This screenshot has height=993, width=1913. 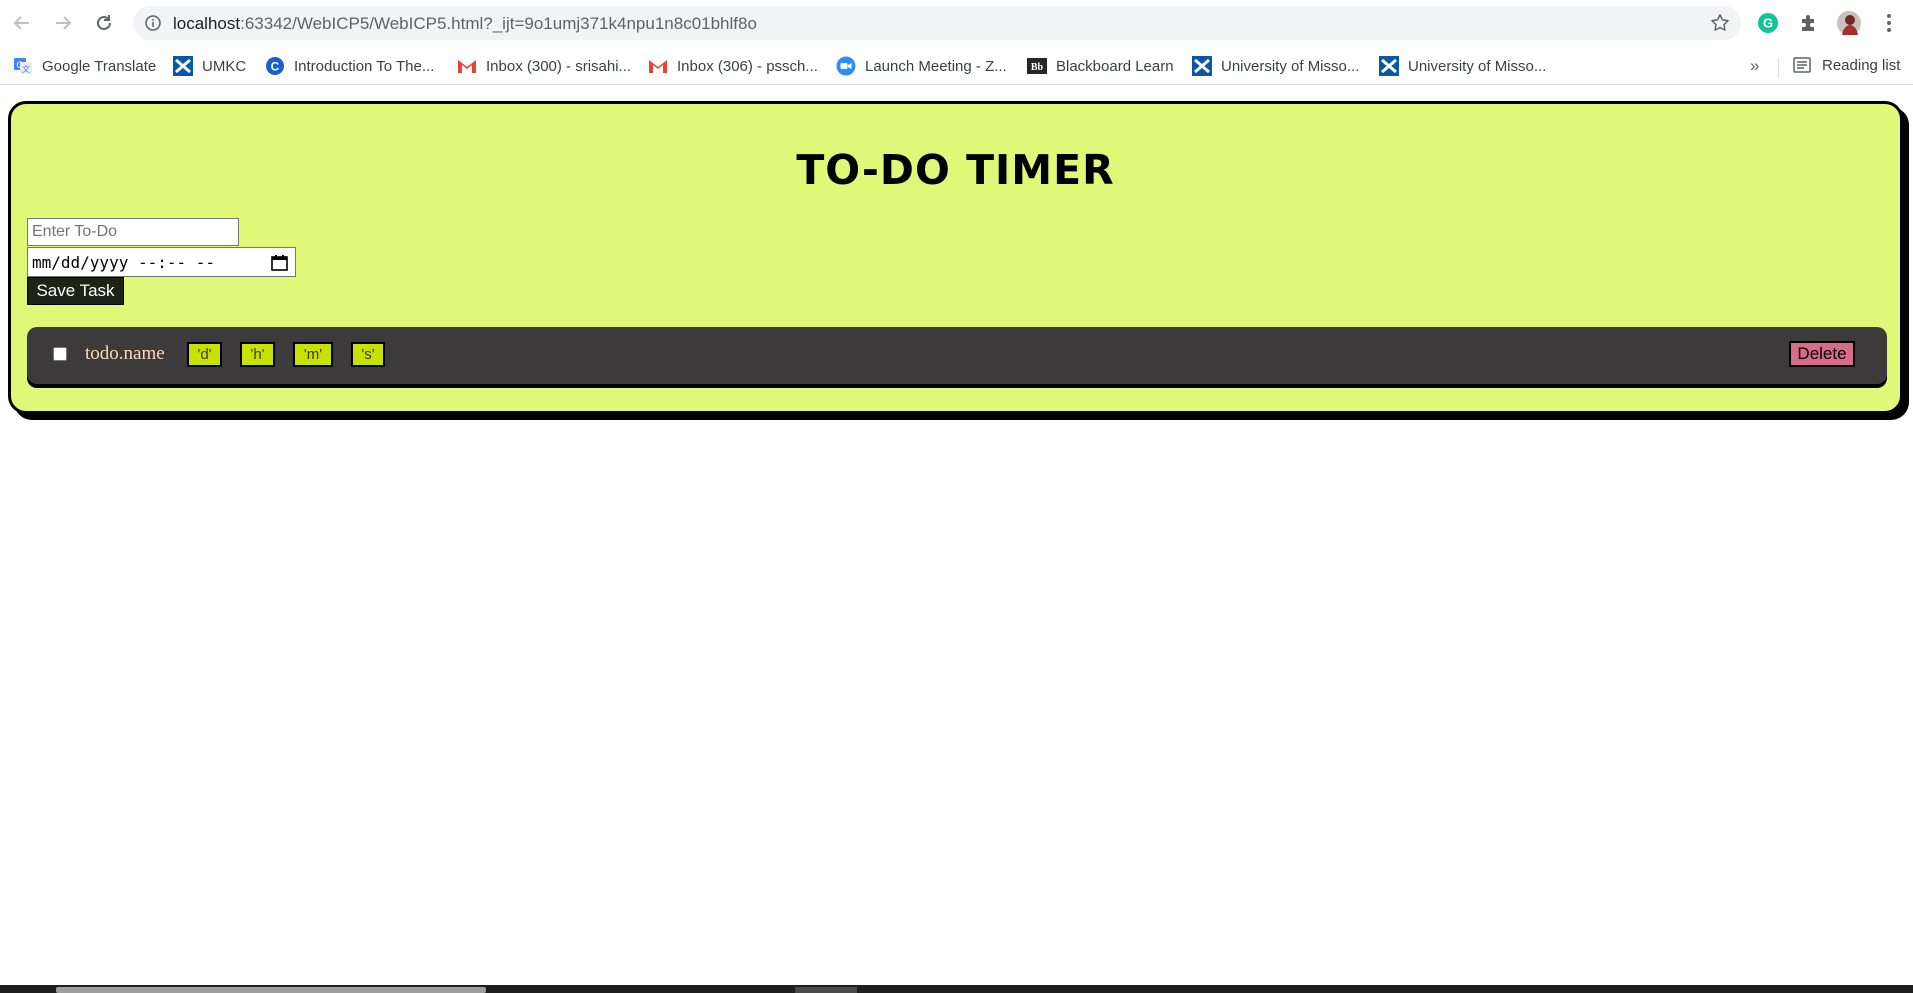 What do you see at coordinates (1115, 66) in the screenshot?
I see `bookmark-label: Blackboard Learn` at bounding box center [1115, 66].